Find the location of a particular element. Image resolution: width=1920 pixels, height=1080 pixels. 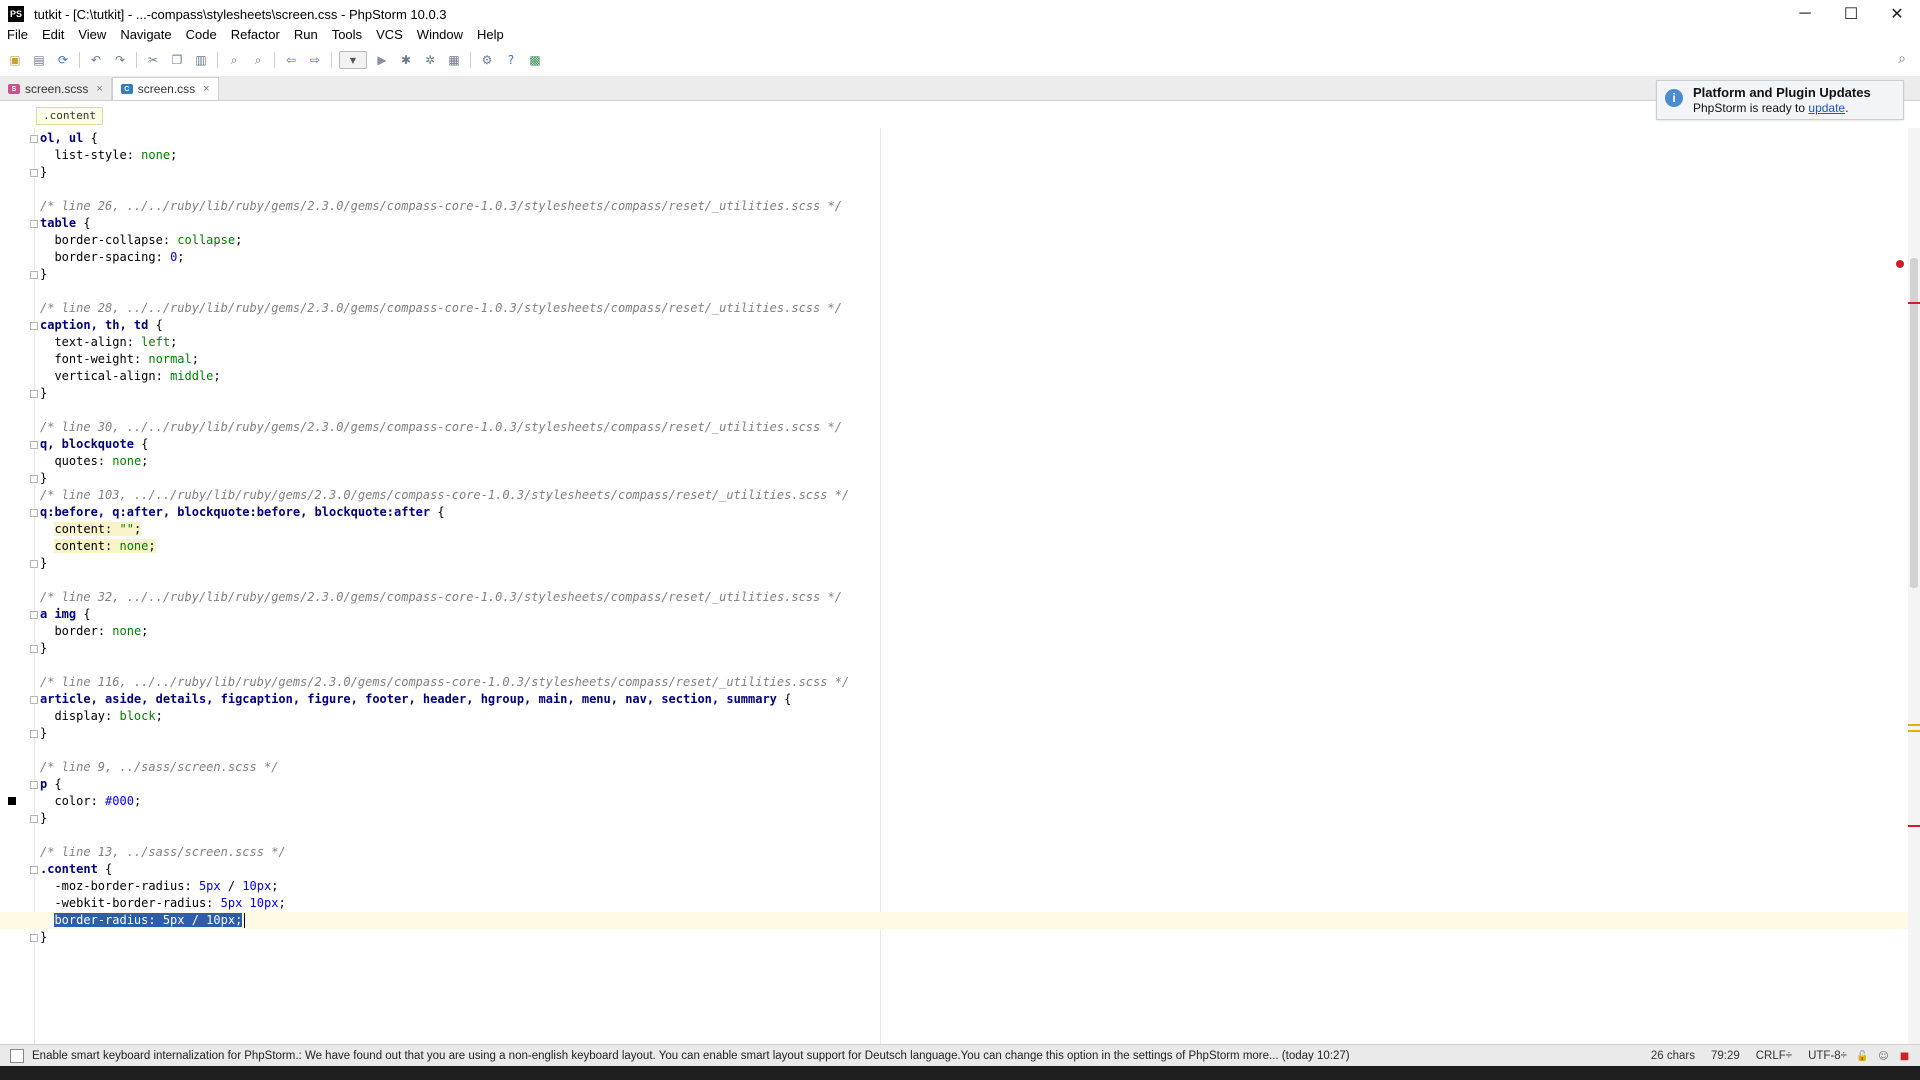

code-line: quotes: none; is located at coordinates (974, 461).